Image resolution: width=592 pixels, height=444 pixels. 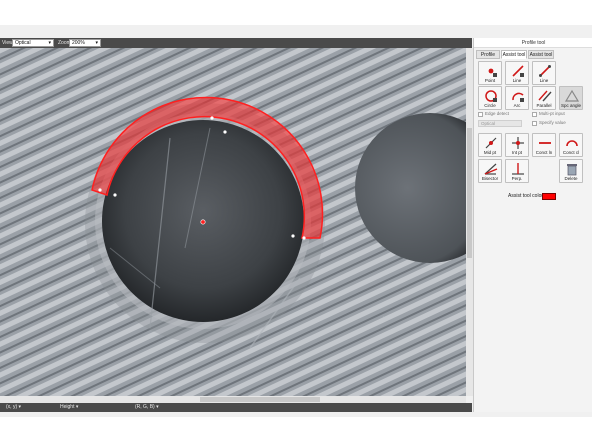 I want to click on arc-tool-button: Arc, so click(x=517, y=98).